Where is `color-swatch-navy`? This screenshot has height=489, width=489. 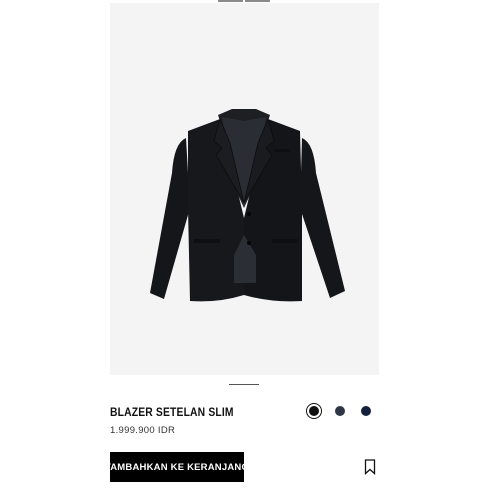 color-swatch-navy is located at coordinates (366, 411).